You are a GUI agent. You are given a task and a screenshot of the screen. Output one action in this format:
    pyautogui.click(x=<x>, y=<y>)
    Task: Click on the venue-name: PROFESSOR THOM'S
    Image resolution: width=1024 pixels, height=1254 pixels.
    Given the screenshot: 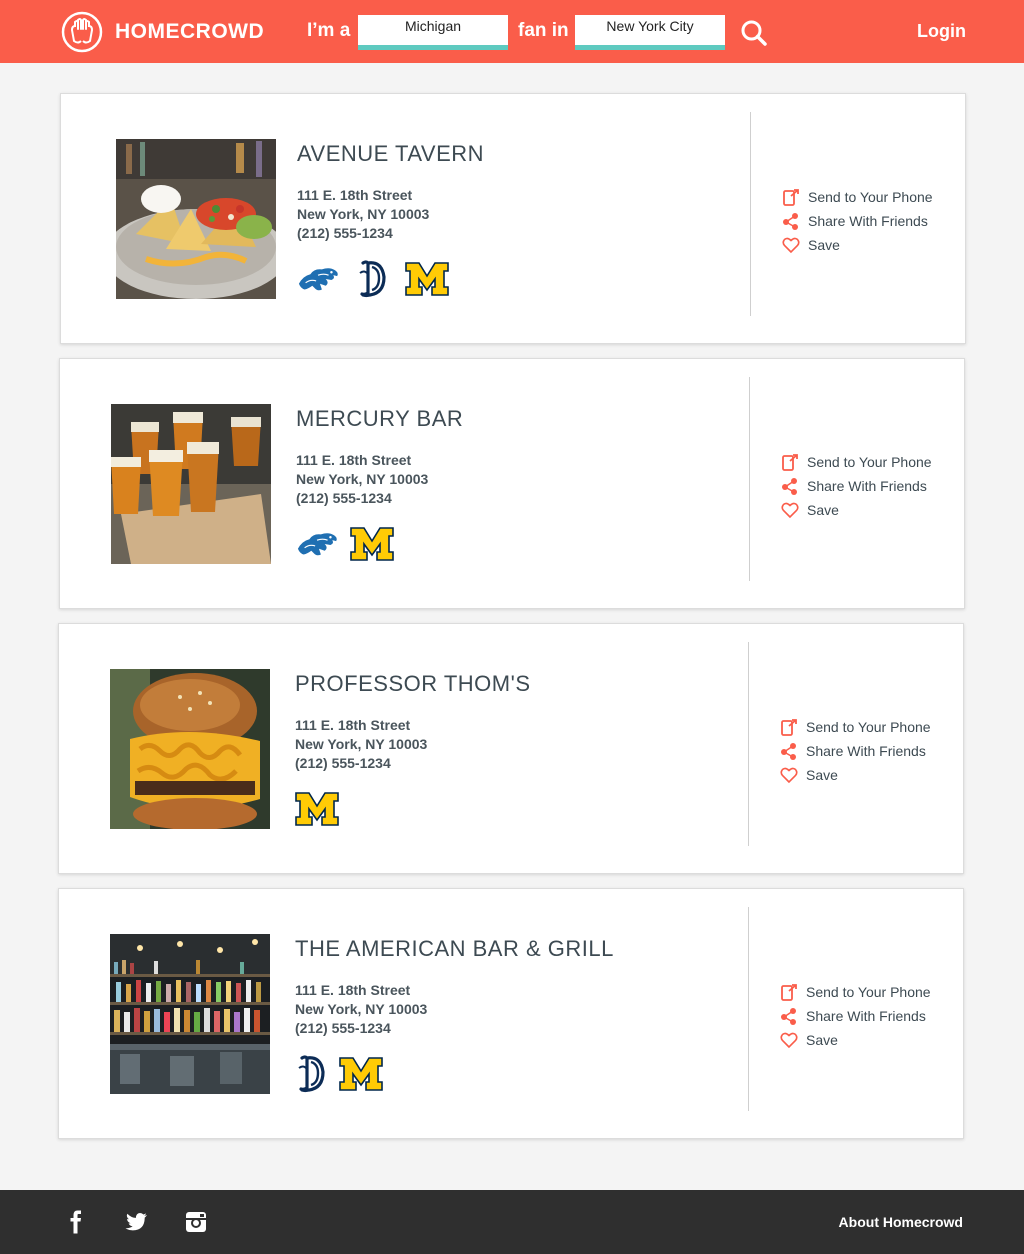 What is the action you would take?
    pyautogui.click(x=413, y=684)
    